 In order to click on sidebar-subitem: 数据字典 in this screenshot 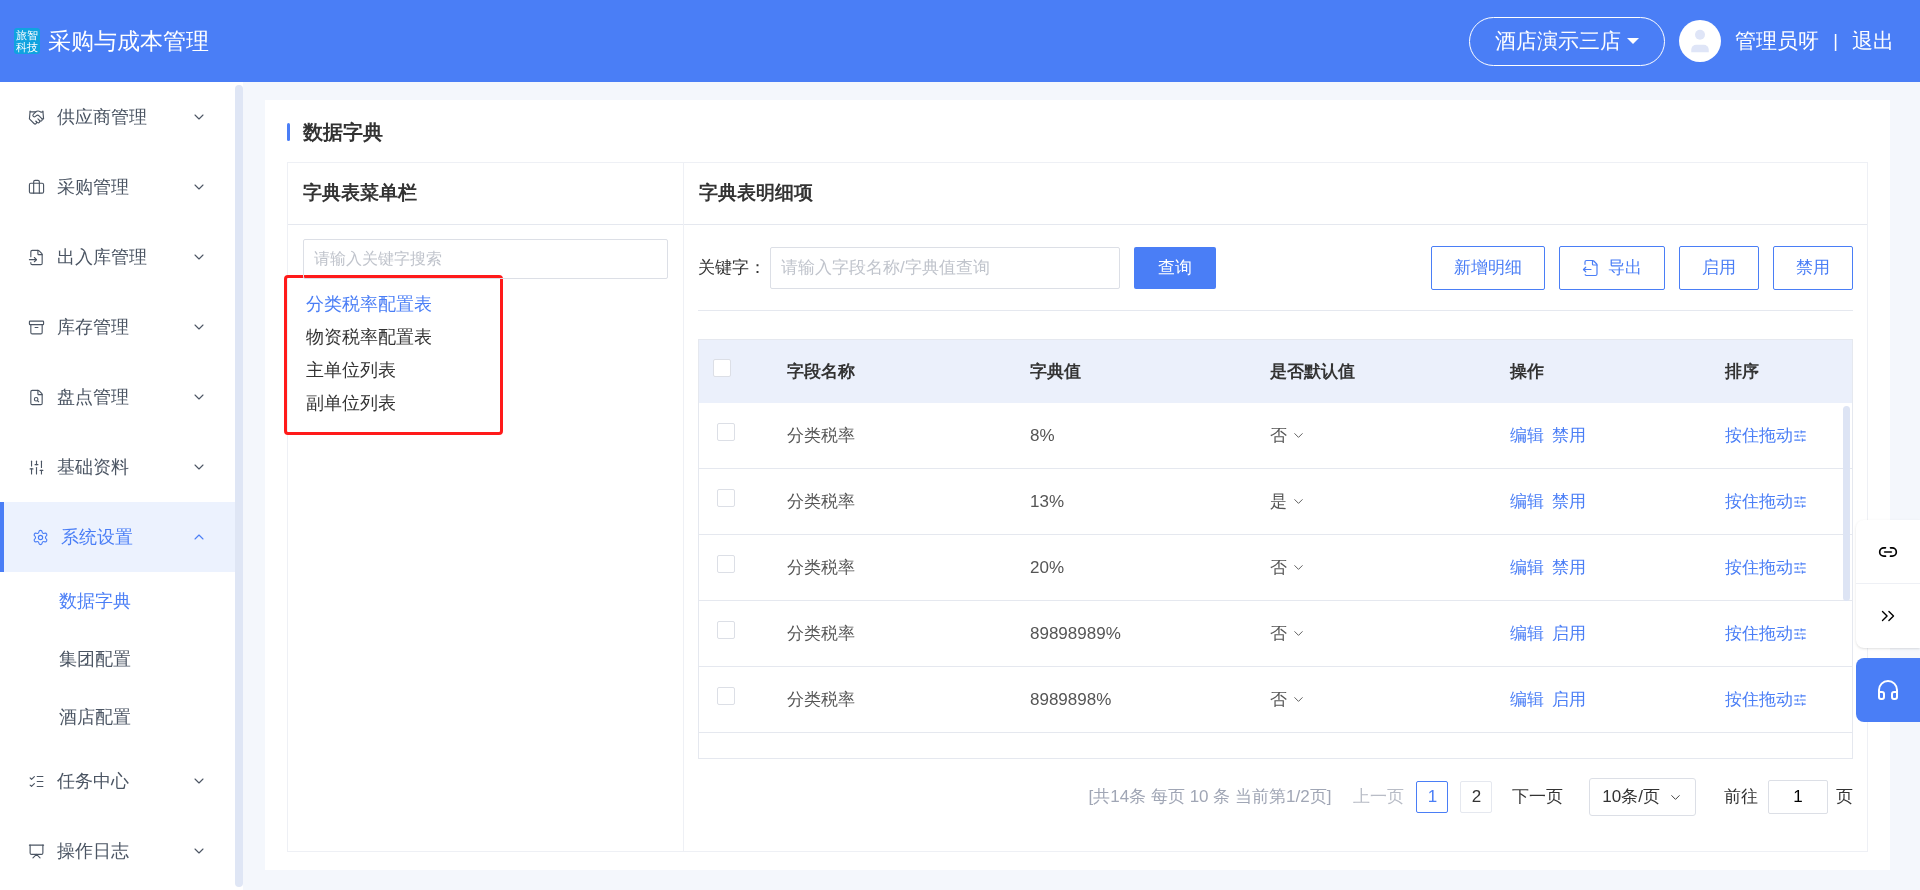, I will do `click(117, 601)`.